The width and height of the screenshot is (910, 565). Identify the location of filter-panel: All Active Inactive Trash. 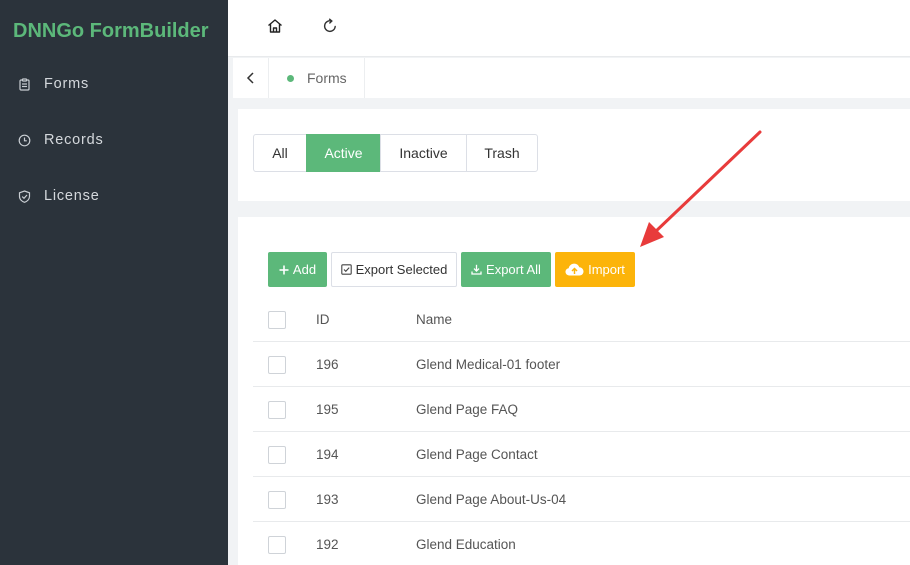
(574, 155).